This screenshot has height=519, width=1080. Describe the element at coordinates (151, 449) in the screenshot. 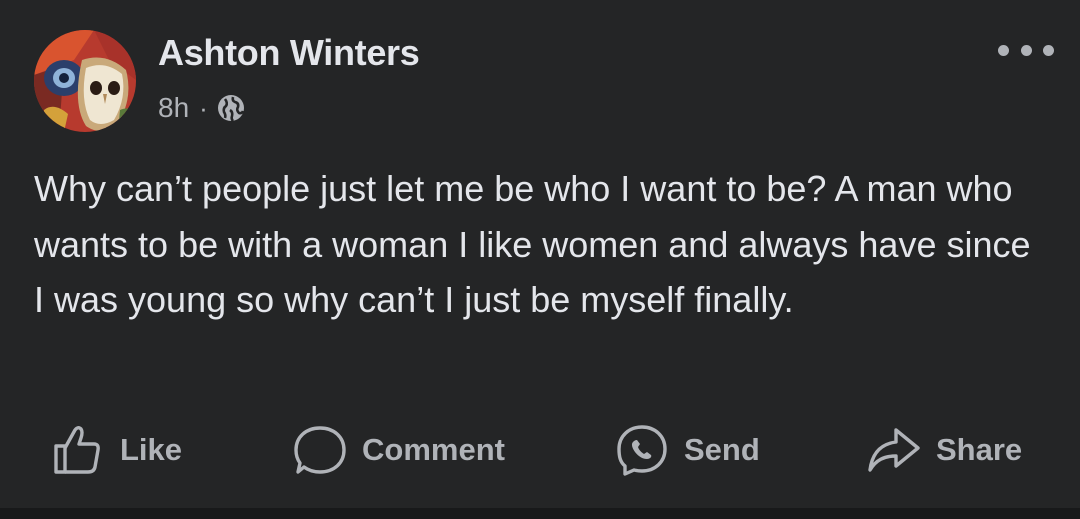

I see `like-label: Like` at that location.